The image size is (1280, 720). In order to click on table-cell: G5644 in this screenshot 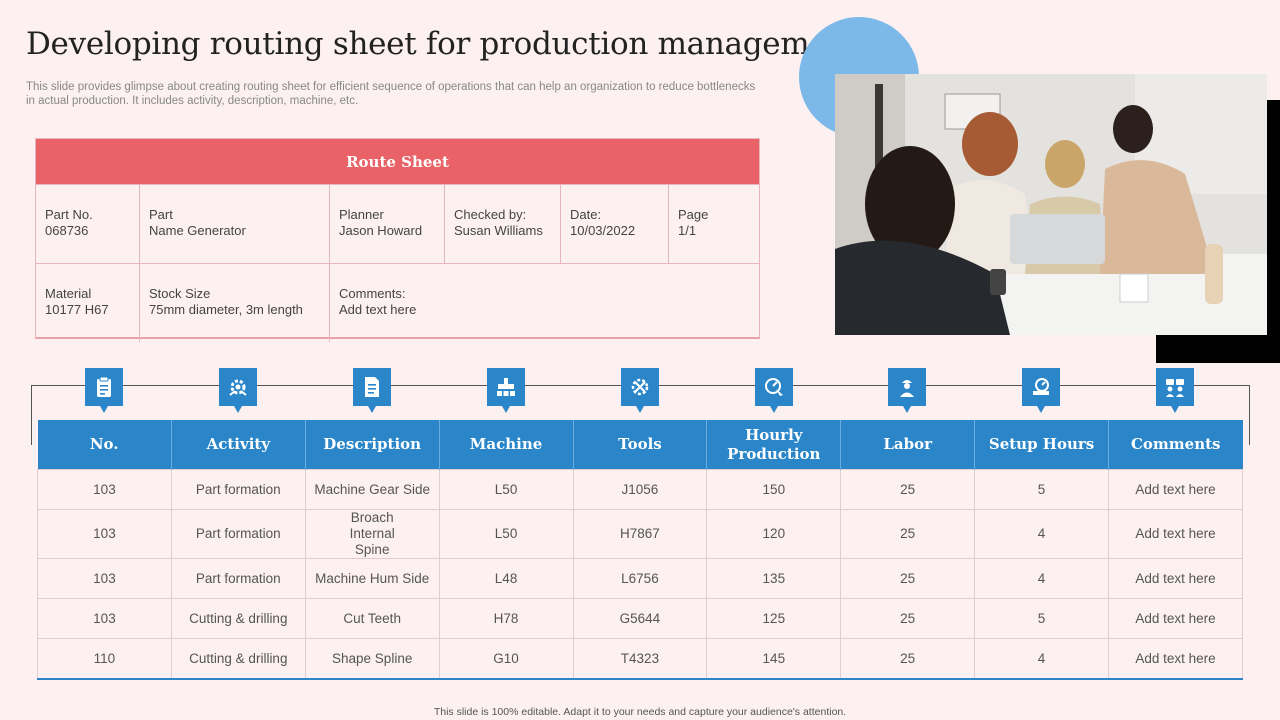, I will do `click(640, 618)`.